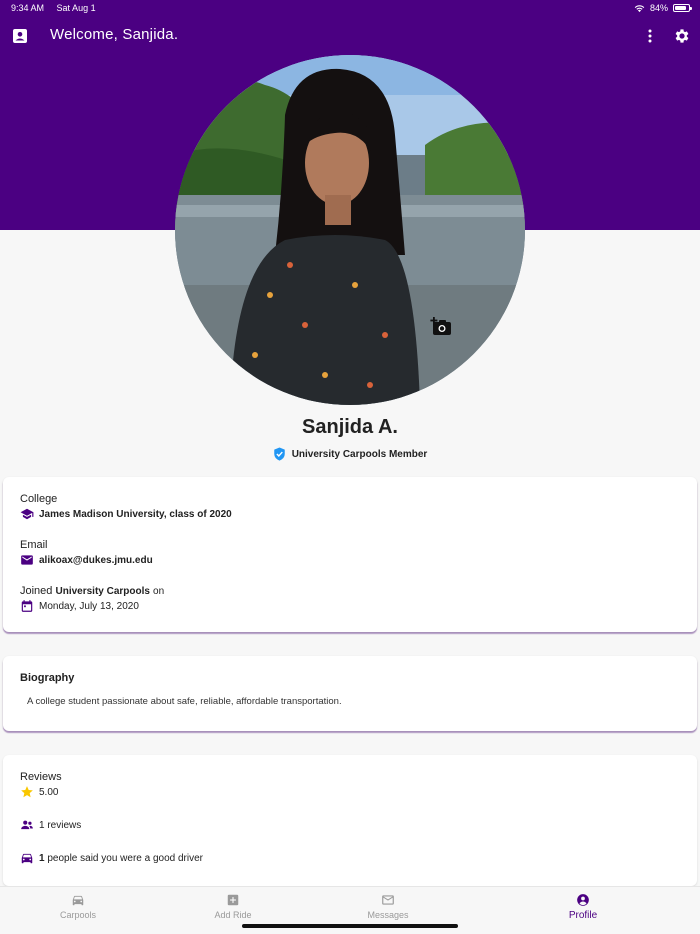 This screenshot has height=934, width=700. I want to click on joined-date: Monday, July 13, 2020, so click(89, 606).